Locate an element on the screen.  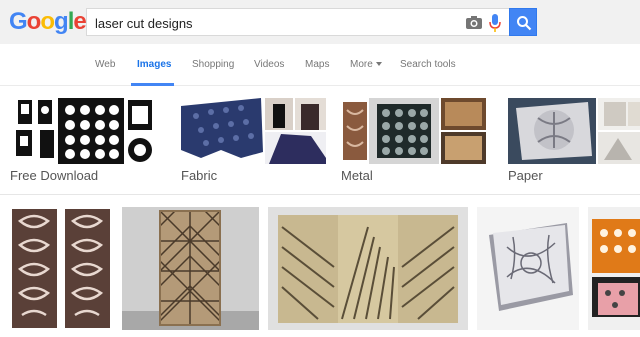
camera-icon is located at coordinates (474, 22).